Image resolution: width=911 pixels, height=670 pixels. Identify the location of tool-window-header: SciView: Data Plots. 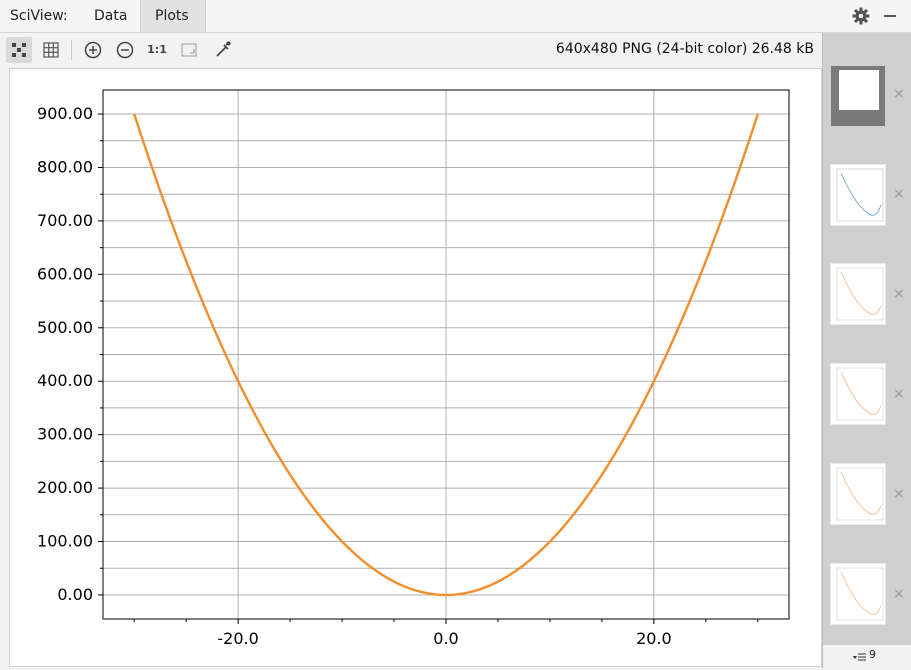
(455, 16).